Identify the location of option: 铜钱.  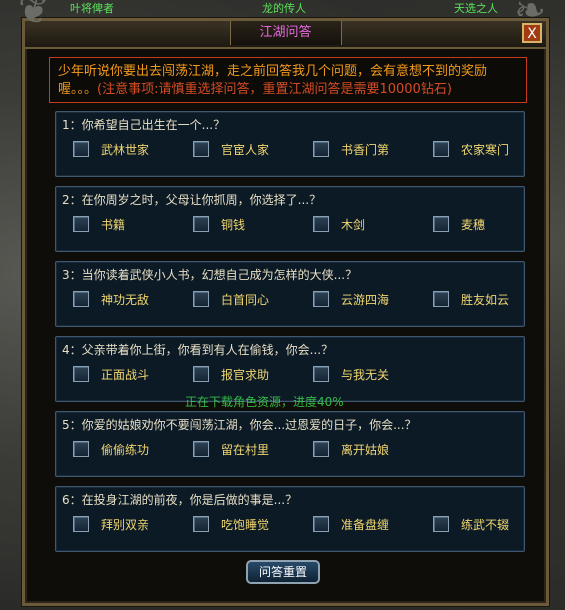
(219, 224).